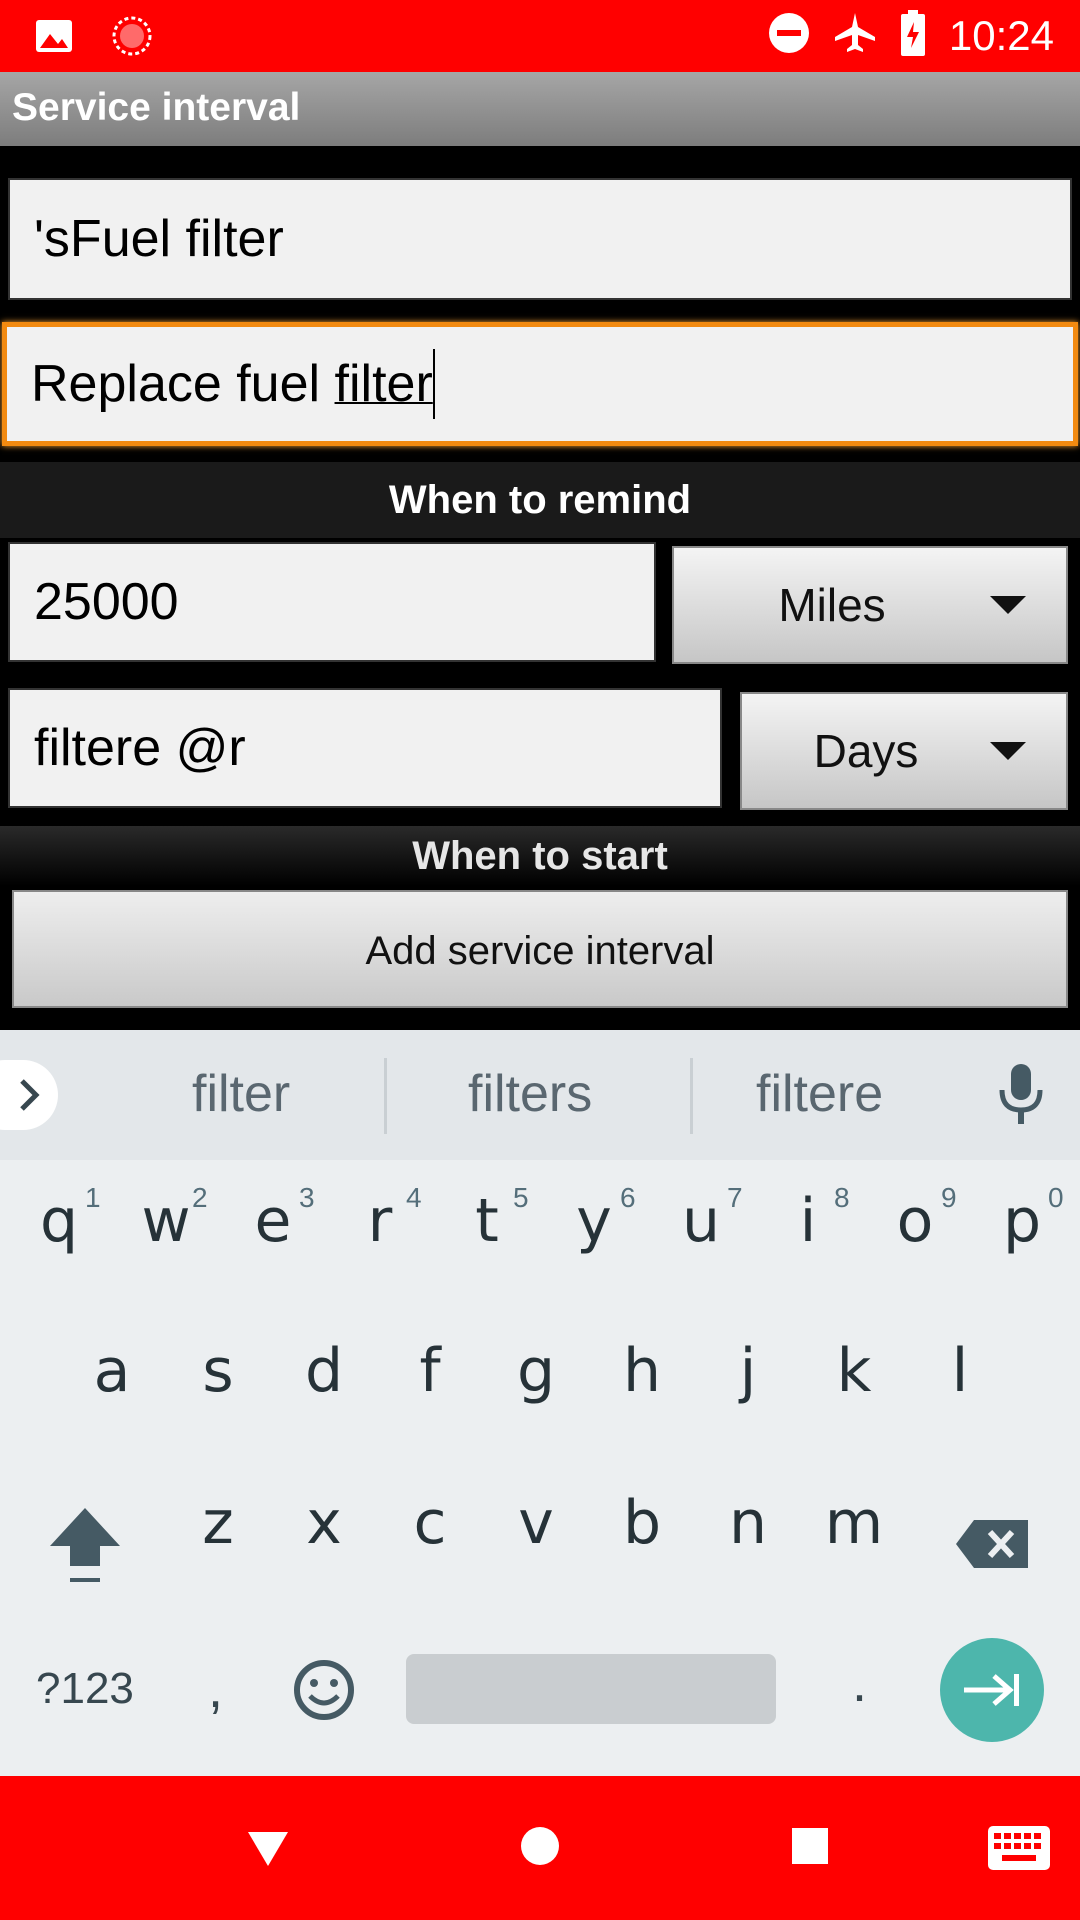 This screenshot has width=1080, height=1920. What do you see at coordinates (540, 500) in the screenshot?
I see `section-when-to-remind: When to remind` at bounding box center [540, 500].